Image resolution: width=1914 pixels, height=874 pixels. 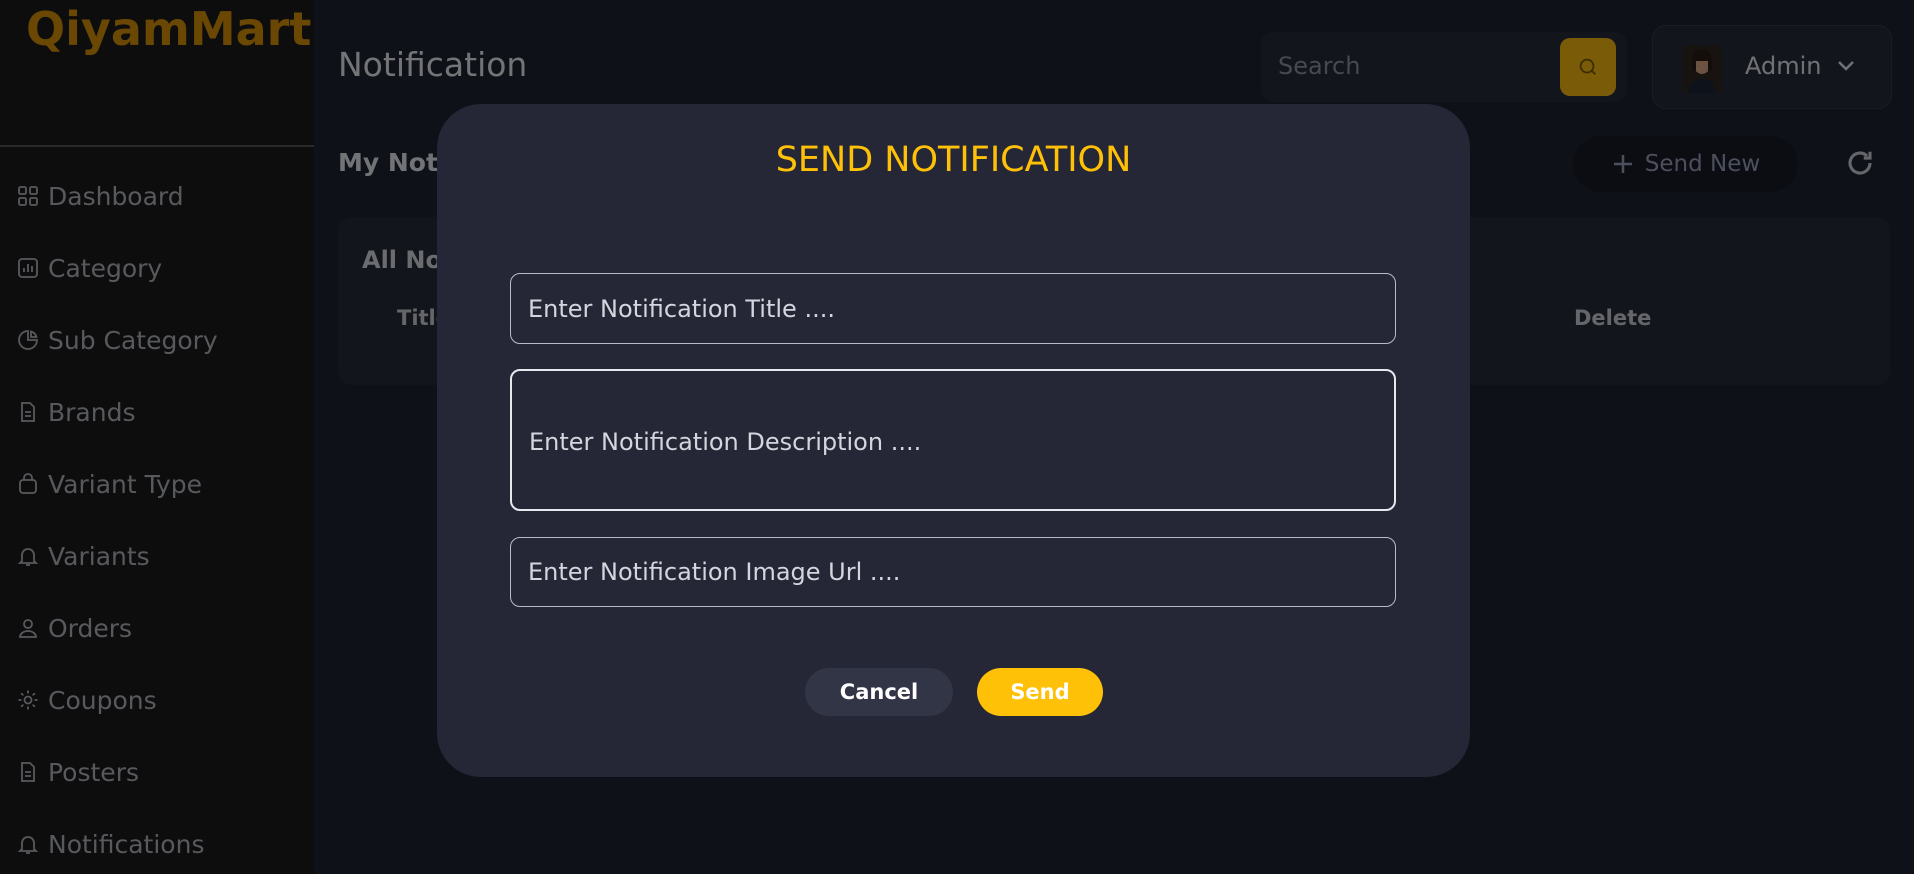 What do you see at coordinates (953, 160) in the screenshot?
I see `modal-title: SEND NOTIFICATION` at bounding box center [953, 160].